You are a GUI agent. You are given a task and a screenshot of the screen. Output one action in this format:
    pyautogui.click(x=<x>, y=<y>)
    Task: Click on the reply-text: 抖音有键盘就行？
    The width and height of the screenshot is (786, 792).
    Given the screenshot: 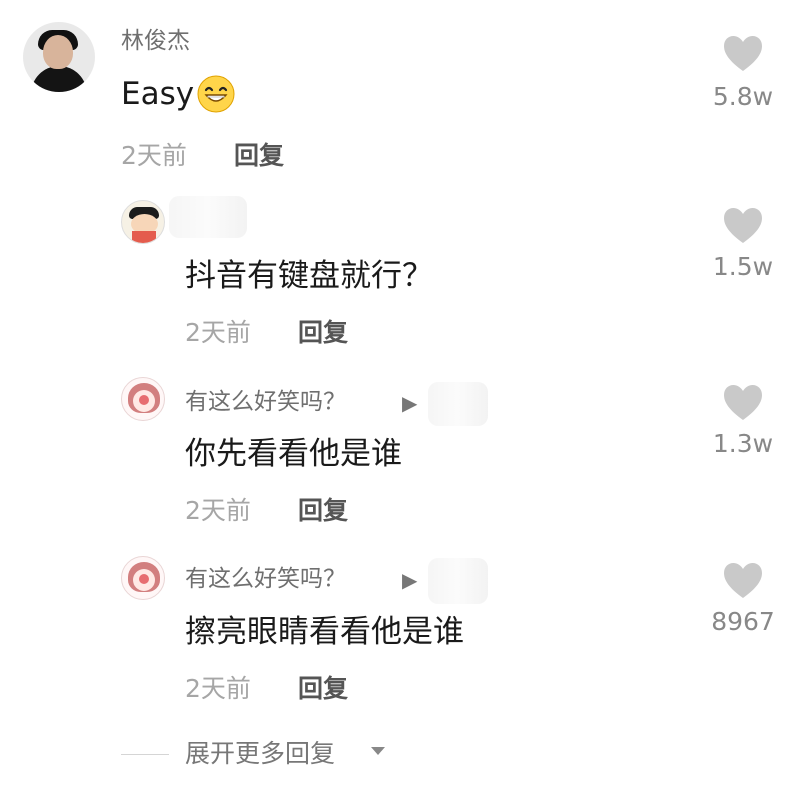 What is the action you would take?
    pyautogui.click(x=309, y=276)
    